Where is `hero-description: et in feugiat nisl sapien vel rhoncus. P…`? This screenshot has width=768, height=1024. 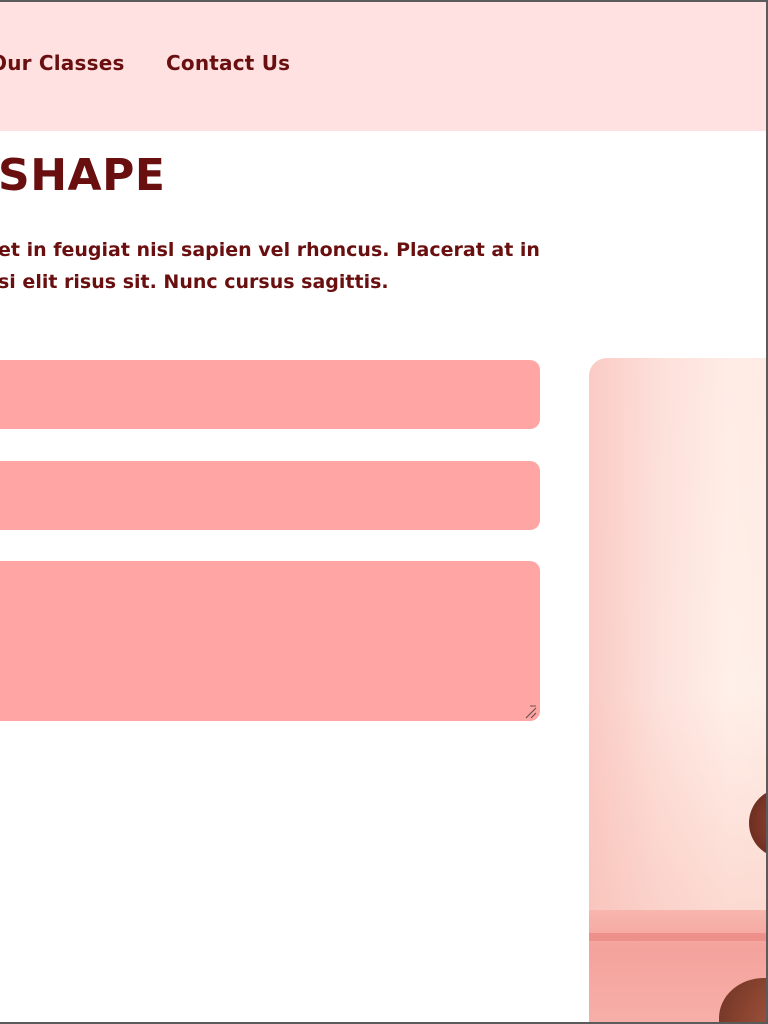 hero-description: et in feugiat nisl sapien vel rhoncus. P… is located at coordinates (279, 266).